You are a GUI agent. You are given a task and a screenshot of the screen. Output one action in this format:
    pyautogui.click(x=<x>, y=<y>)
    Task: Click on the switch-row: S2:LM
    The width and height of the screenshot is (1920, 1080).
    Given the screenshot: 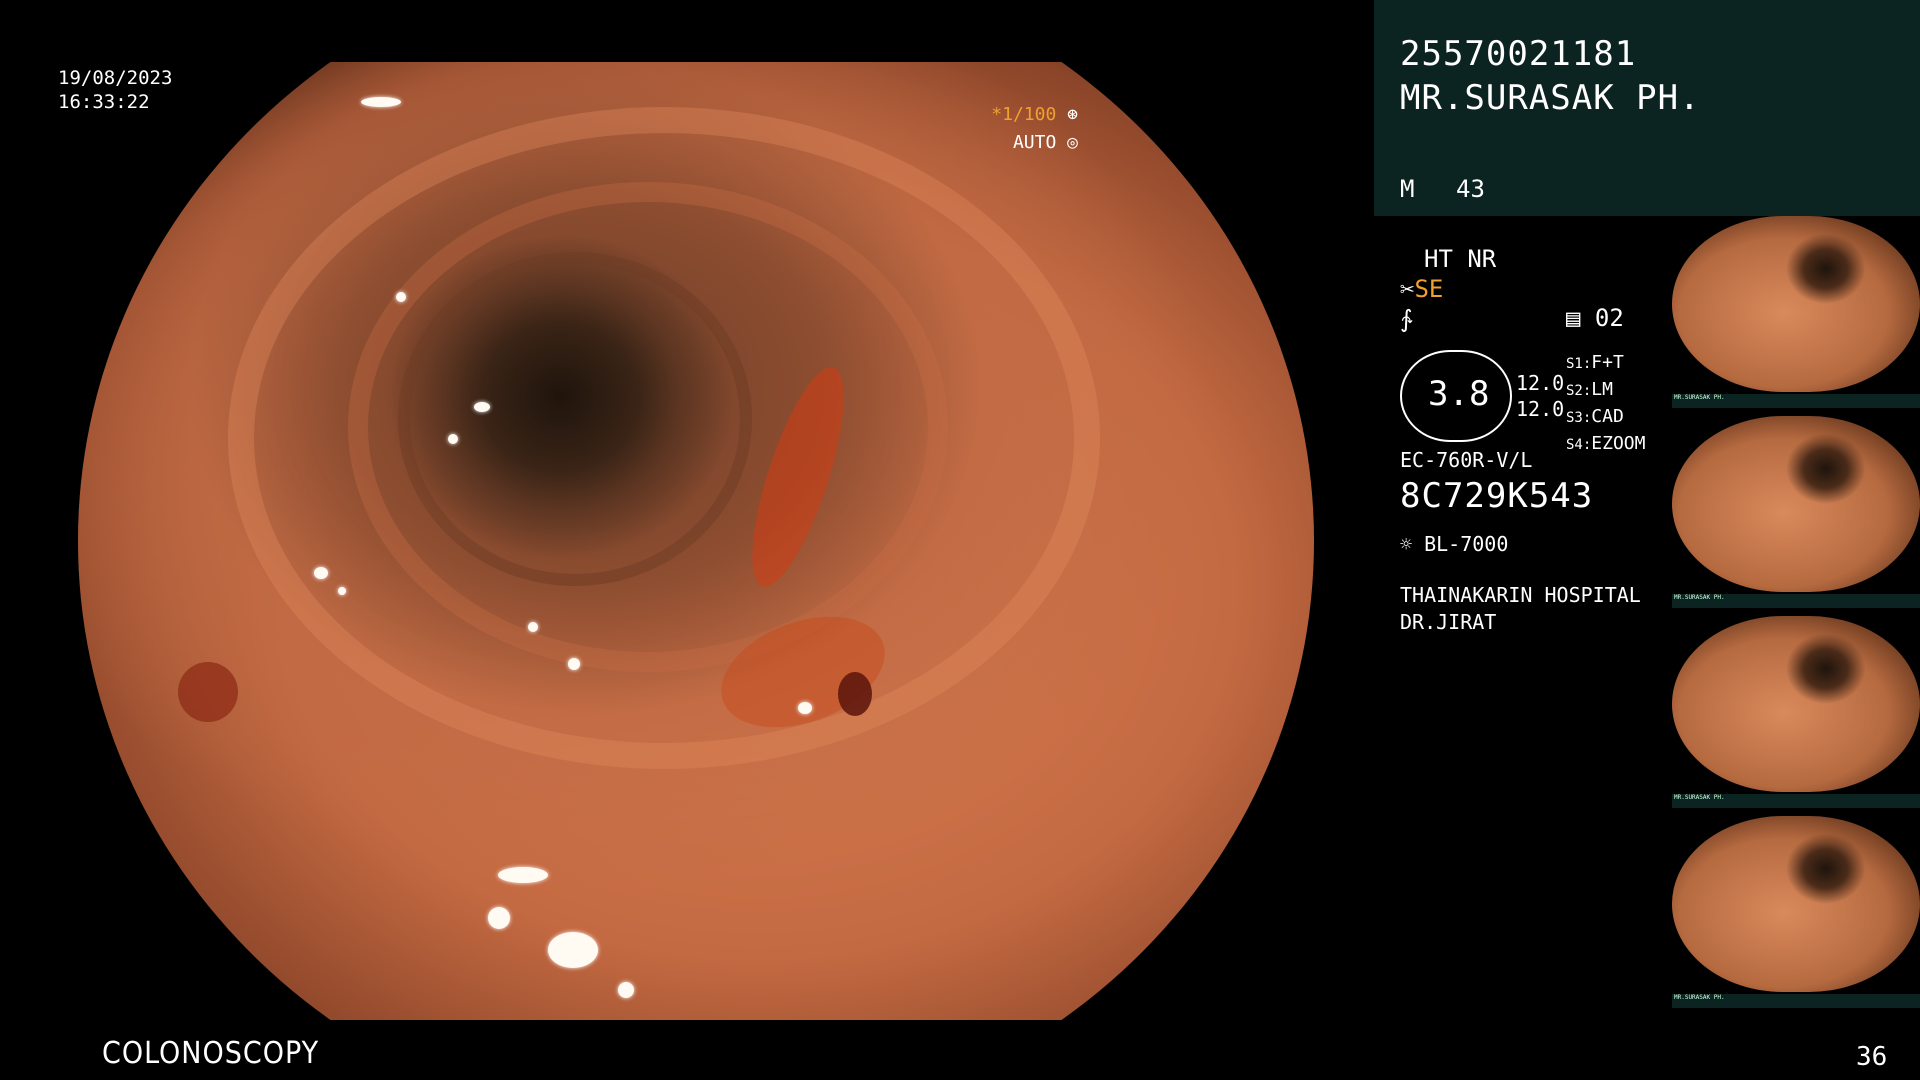 What is the action you would take?
    pyautogui.click(x=1589, y=389)
    